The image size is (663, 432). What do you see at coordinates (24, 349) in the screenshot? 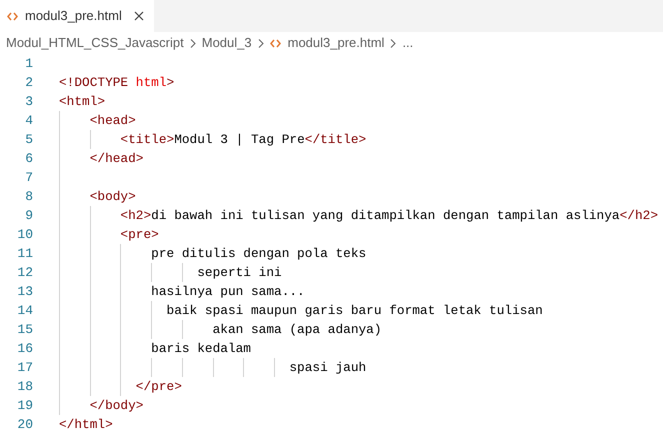
I see `line-number: 16` at bounding box center [24, 349].